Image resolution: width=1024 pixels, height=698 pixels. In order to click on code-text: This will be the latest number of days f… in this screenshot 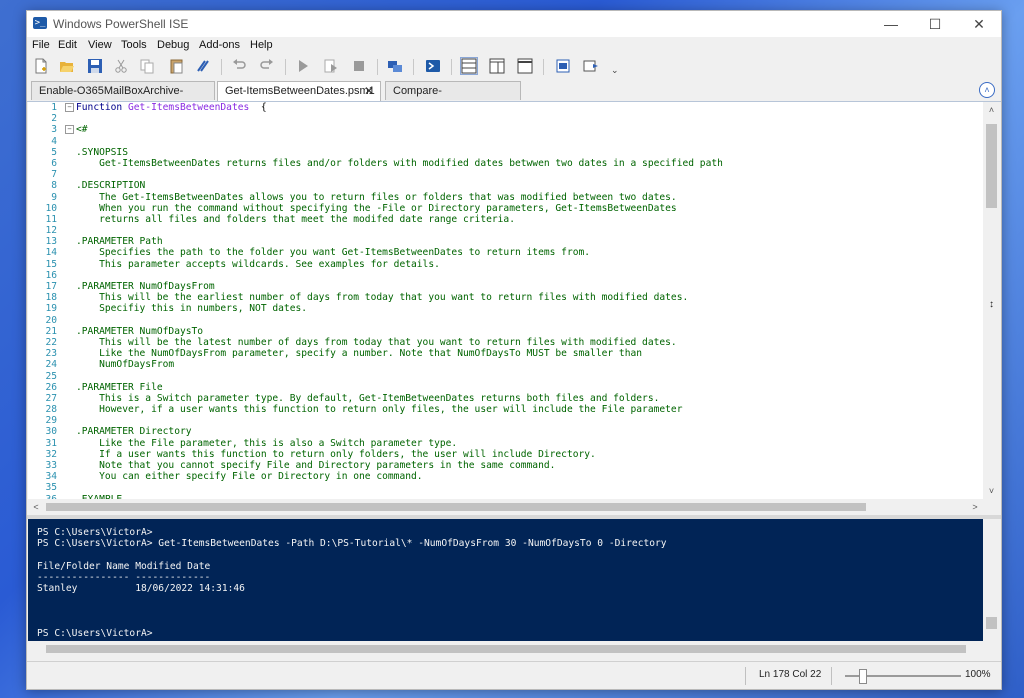, I will do `click(376, 342)`.